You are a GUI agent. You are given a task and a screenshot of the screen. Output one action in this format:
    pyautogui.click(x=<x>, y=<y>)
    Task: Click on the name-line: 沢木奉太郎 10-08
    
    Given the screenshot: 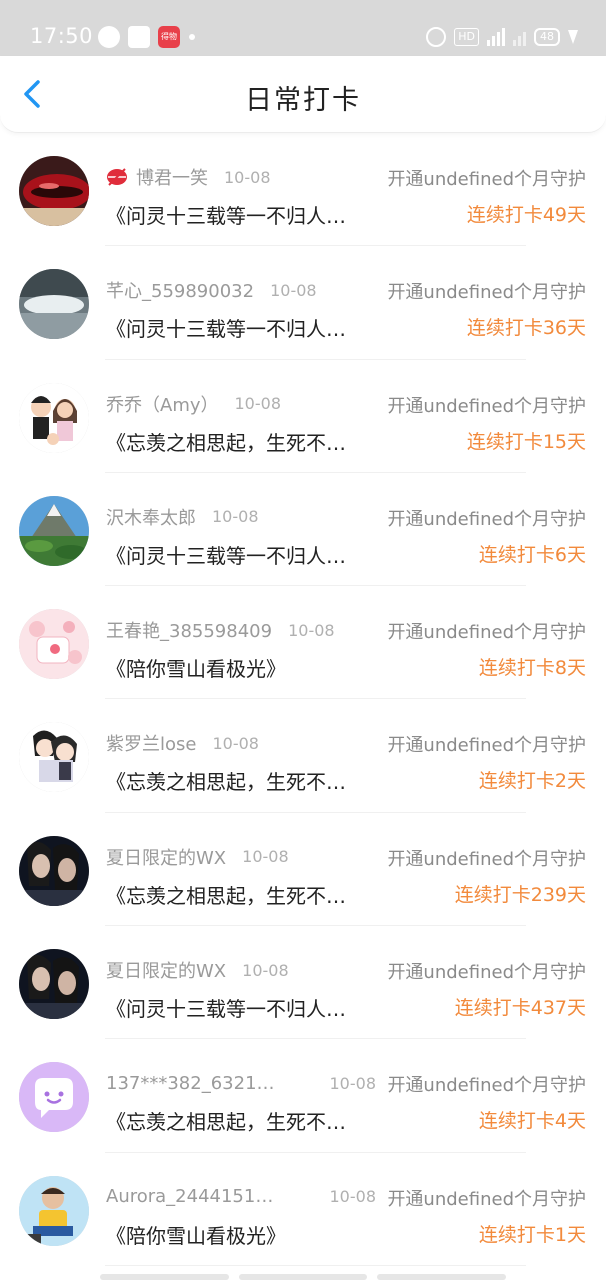 What is the action you would take?
    pyautogui.click(x=241, y=517)
    